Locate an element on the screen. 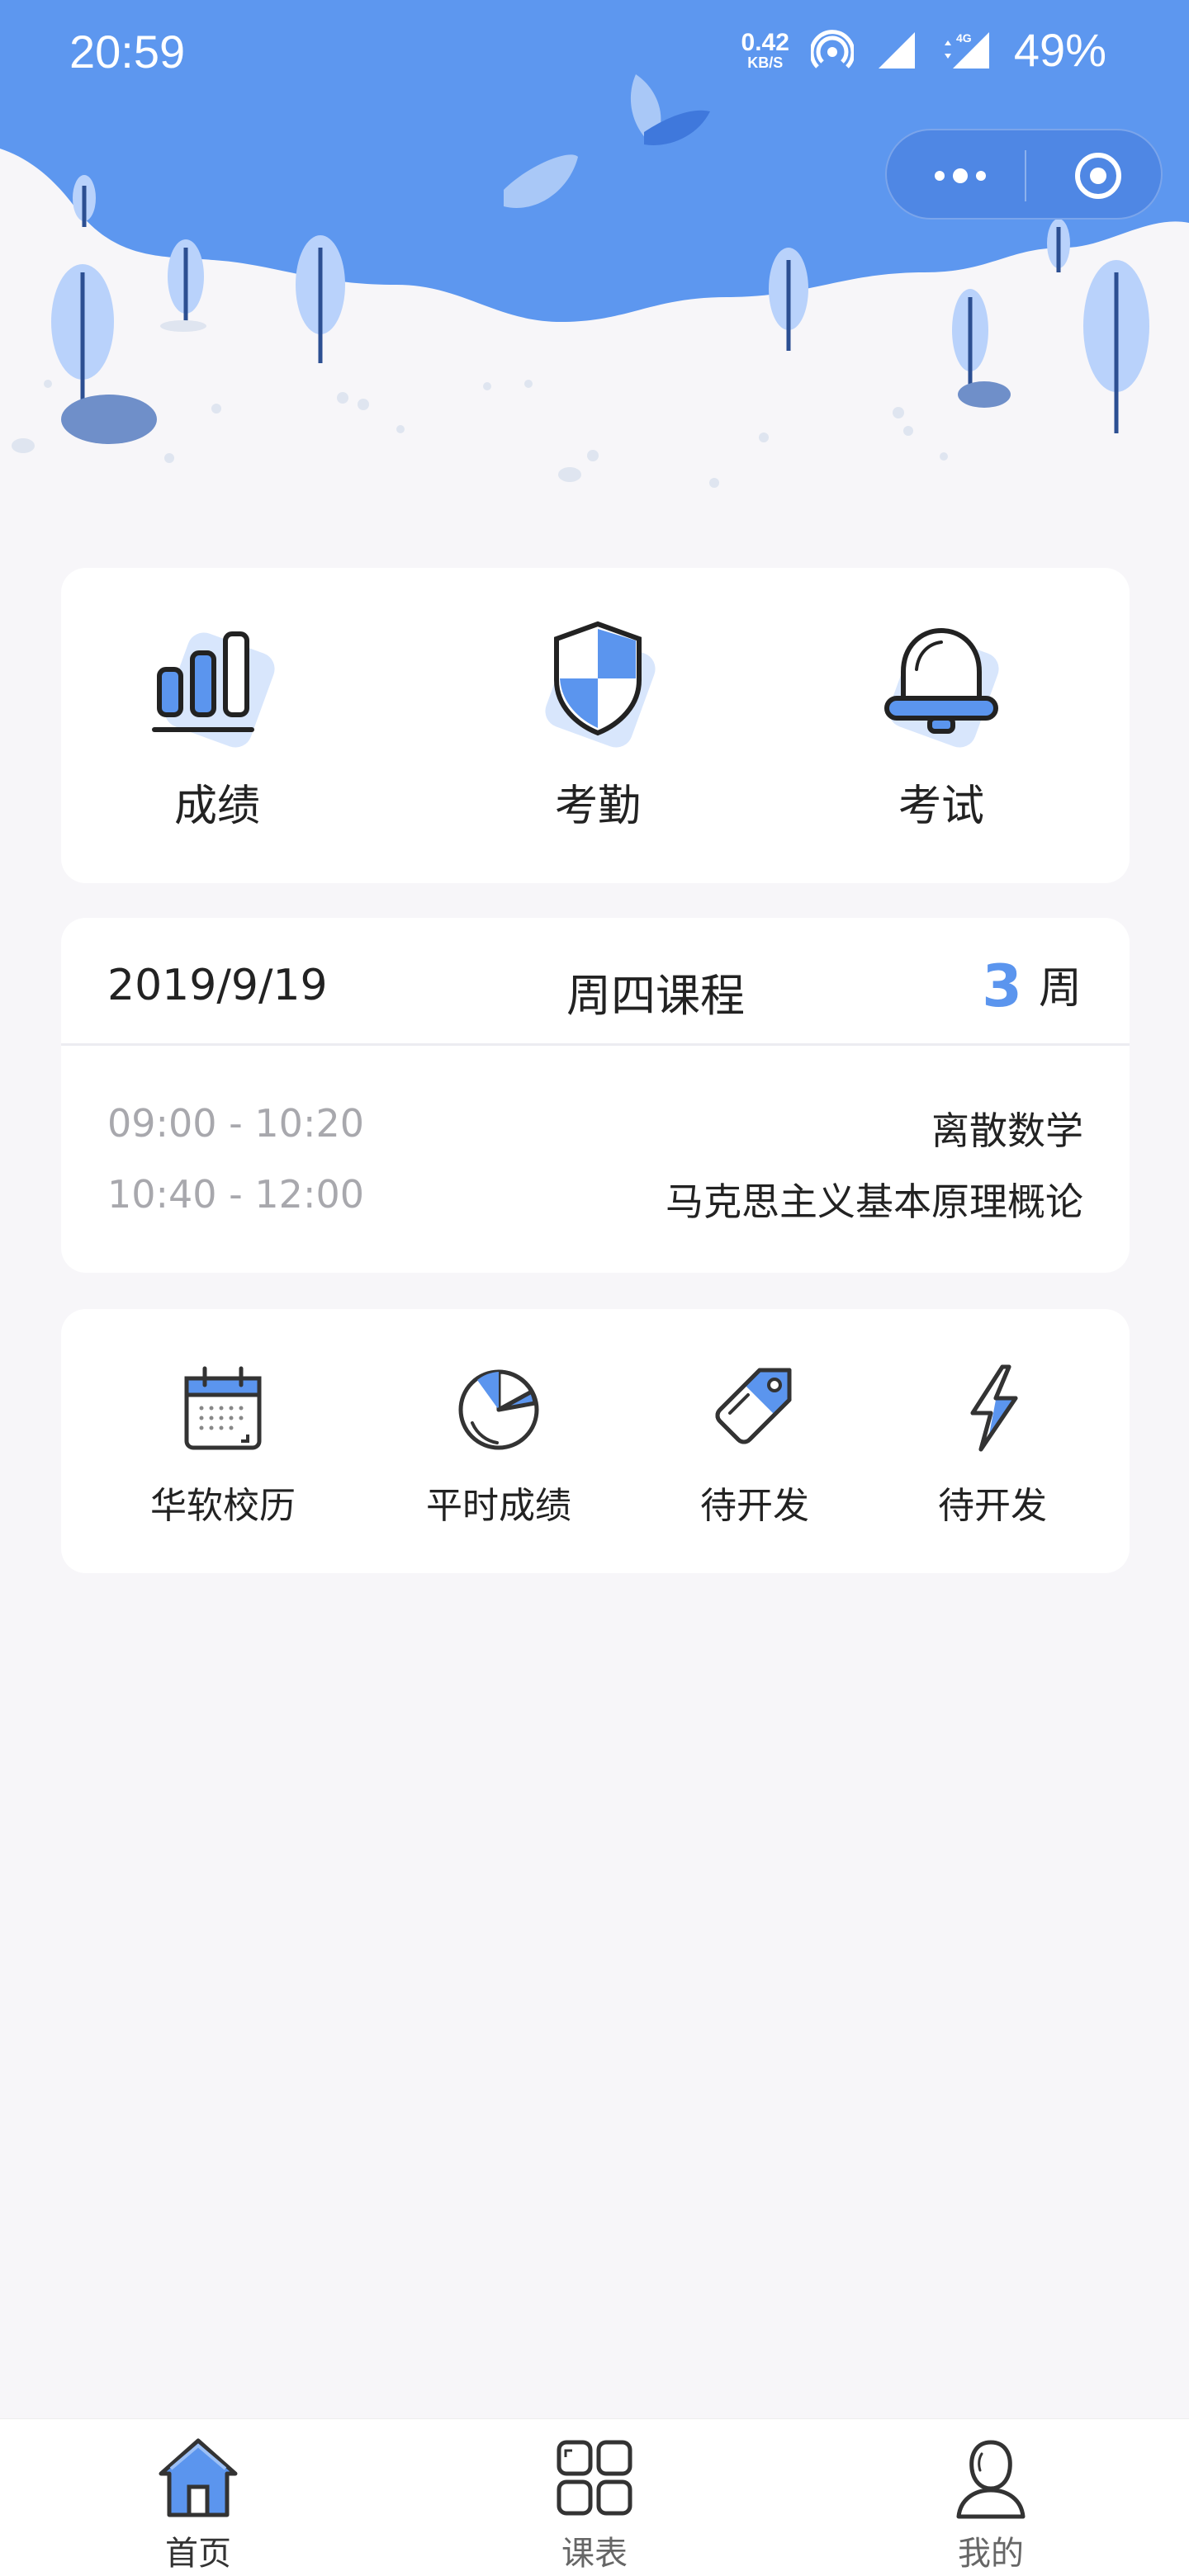  tool-calendar: 华软校历 is located at coordinates (223, 1444).